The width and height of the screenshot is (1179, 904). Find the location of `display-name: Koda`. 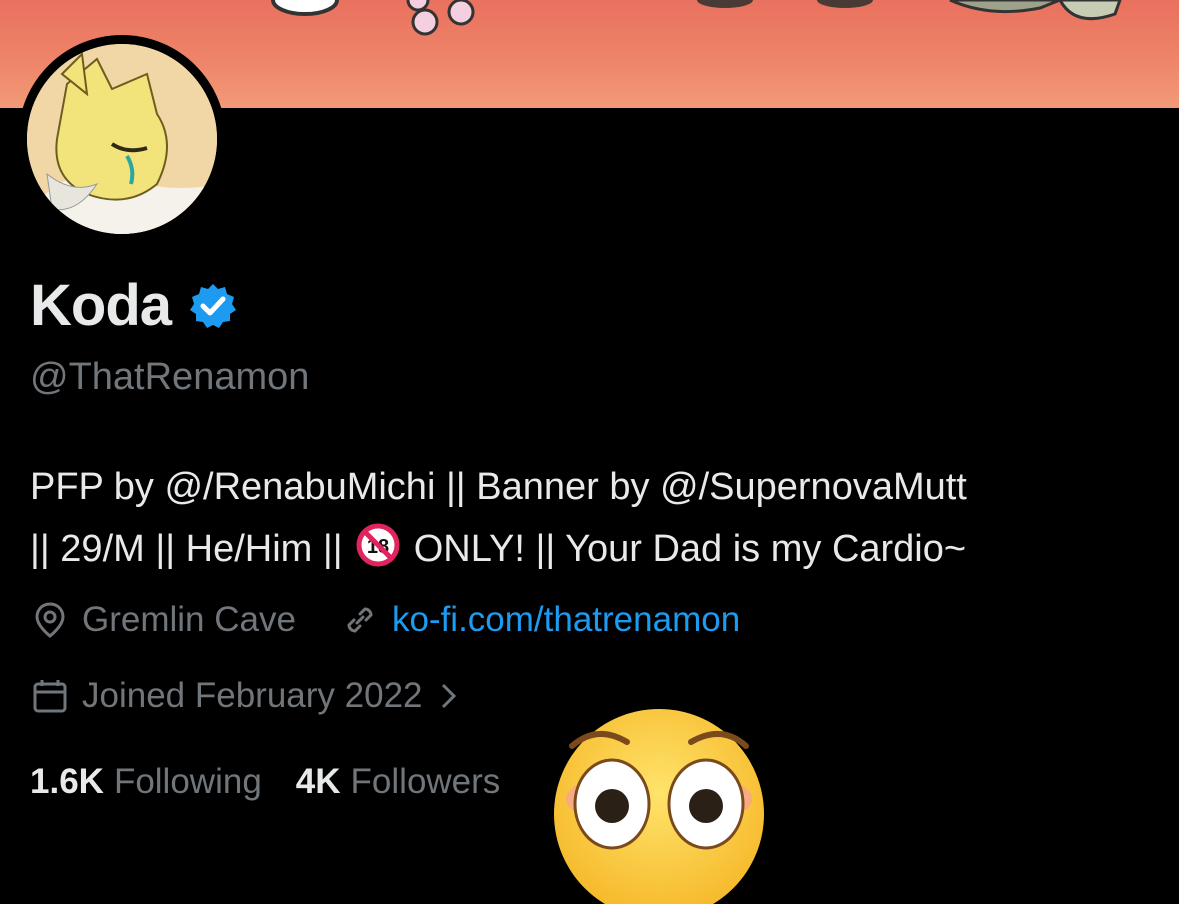

display-name: Koda is located at coordinates (101, 305).